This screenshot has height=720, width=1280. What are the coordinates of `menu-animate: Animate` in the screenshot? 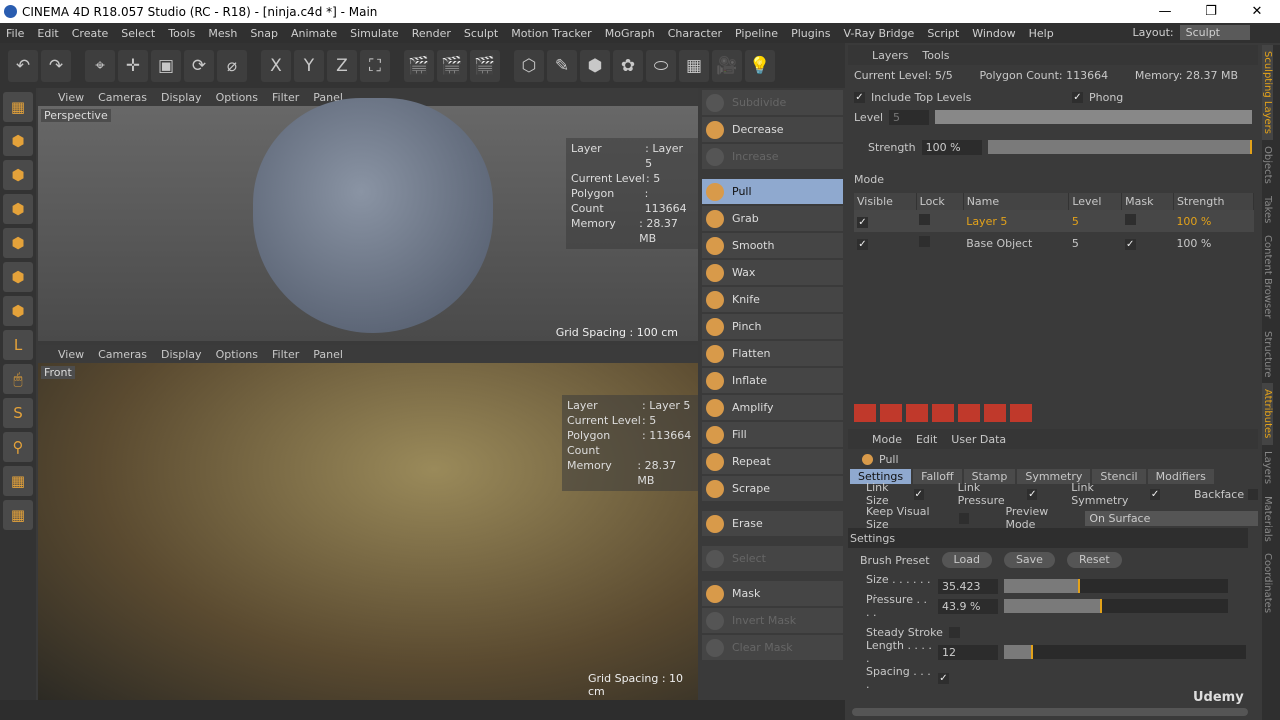 It's located at (314, 33).